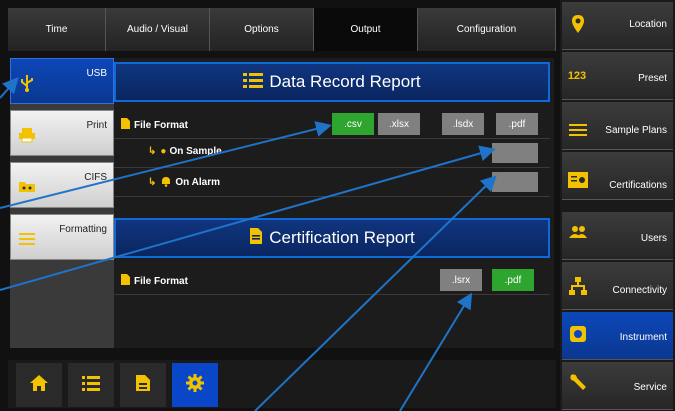  Describe the element at coordinates (436, 351) in the screenshot. I see `callout-arrow-lsrx` at that location.